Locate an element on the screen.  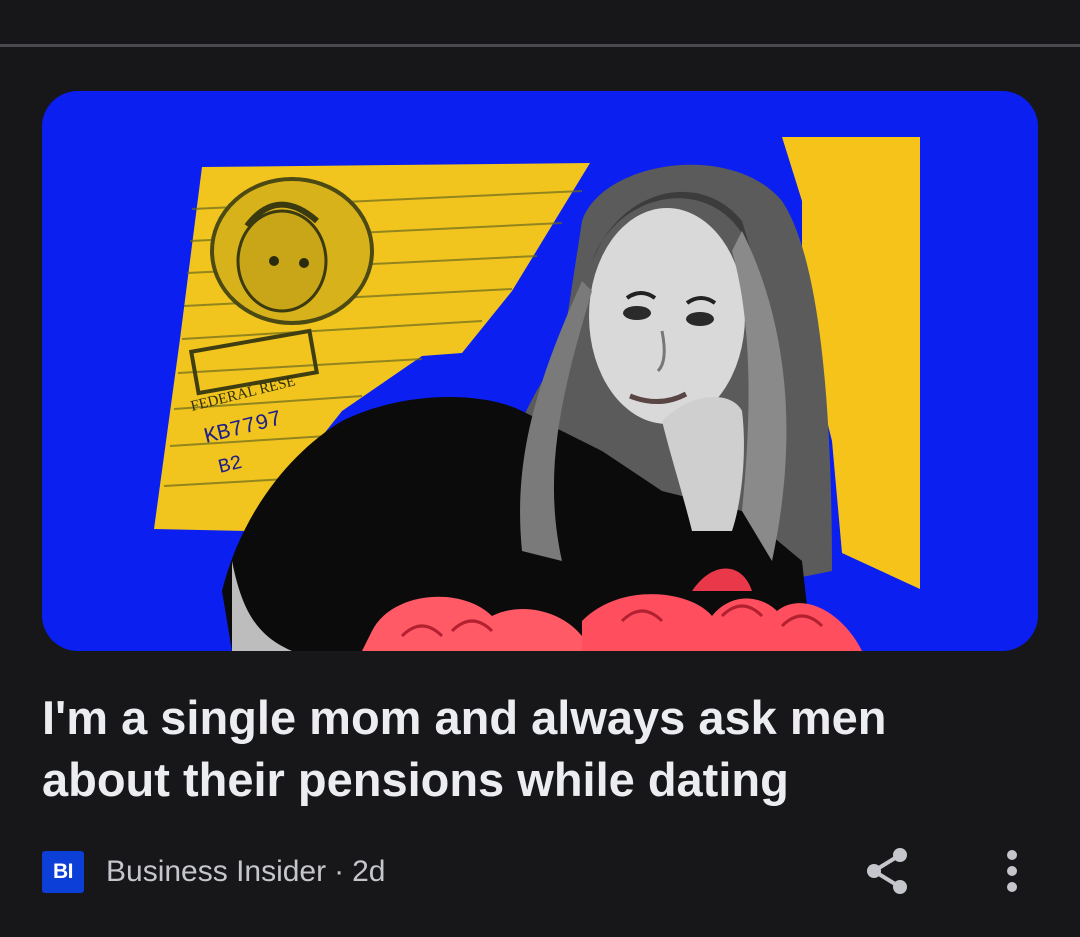
more-options-button is located at coordinates (1012, 871).